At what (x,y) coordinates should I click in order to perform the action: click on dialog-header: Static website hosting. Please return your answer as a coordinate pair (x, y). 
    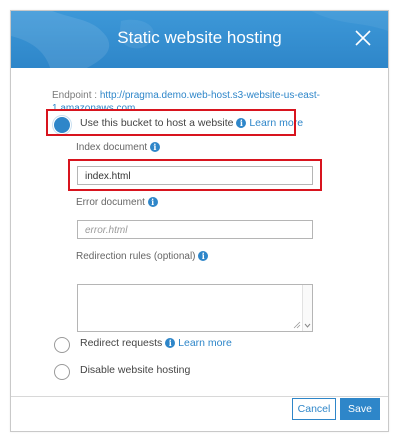
    Looking at the image, I should click on (199, 39).